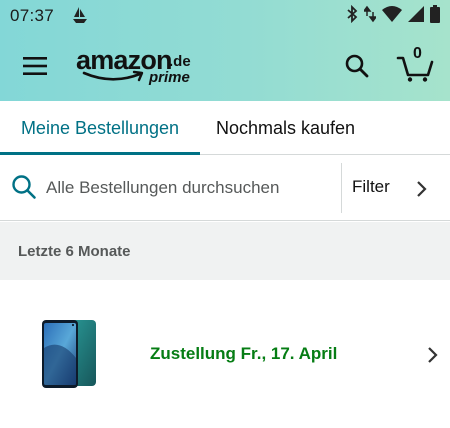 This screenshot has width=450, height=428. What do you see at coordinates (180, 61) in the screenshot?
I see `logo-tld: .de` at bounding box center [180, 61].